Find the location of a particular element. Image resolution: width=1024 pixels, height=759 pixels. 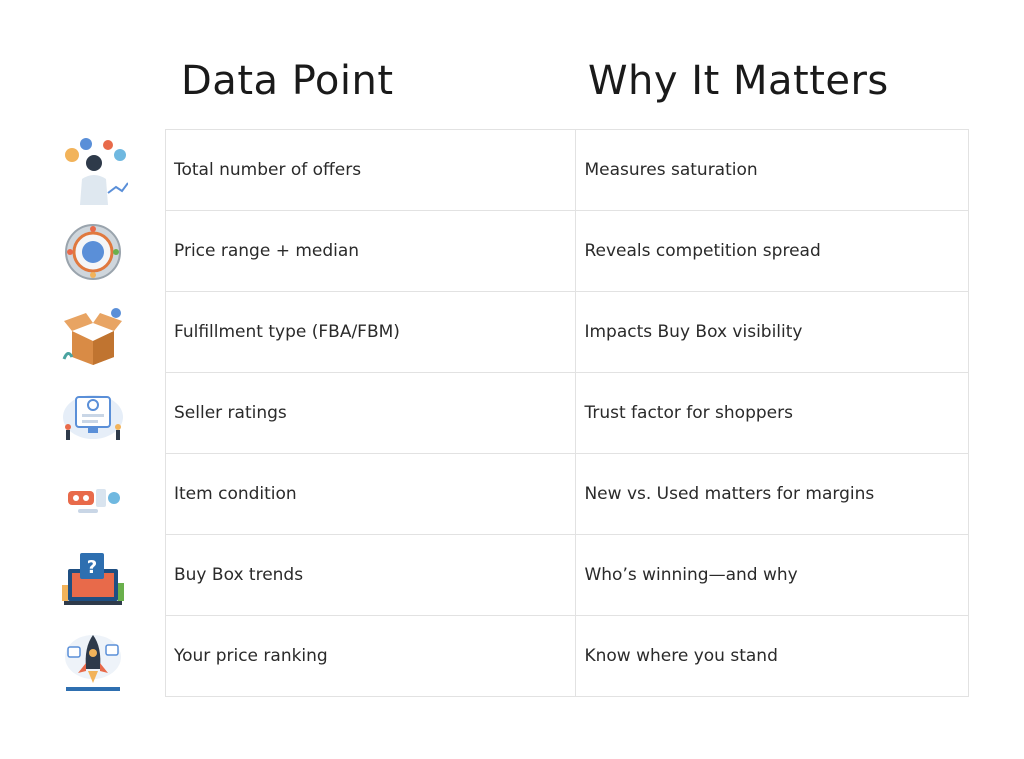

why-it-matters-cell: Measures saturation is located at coordinates (772, 170).